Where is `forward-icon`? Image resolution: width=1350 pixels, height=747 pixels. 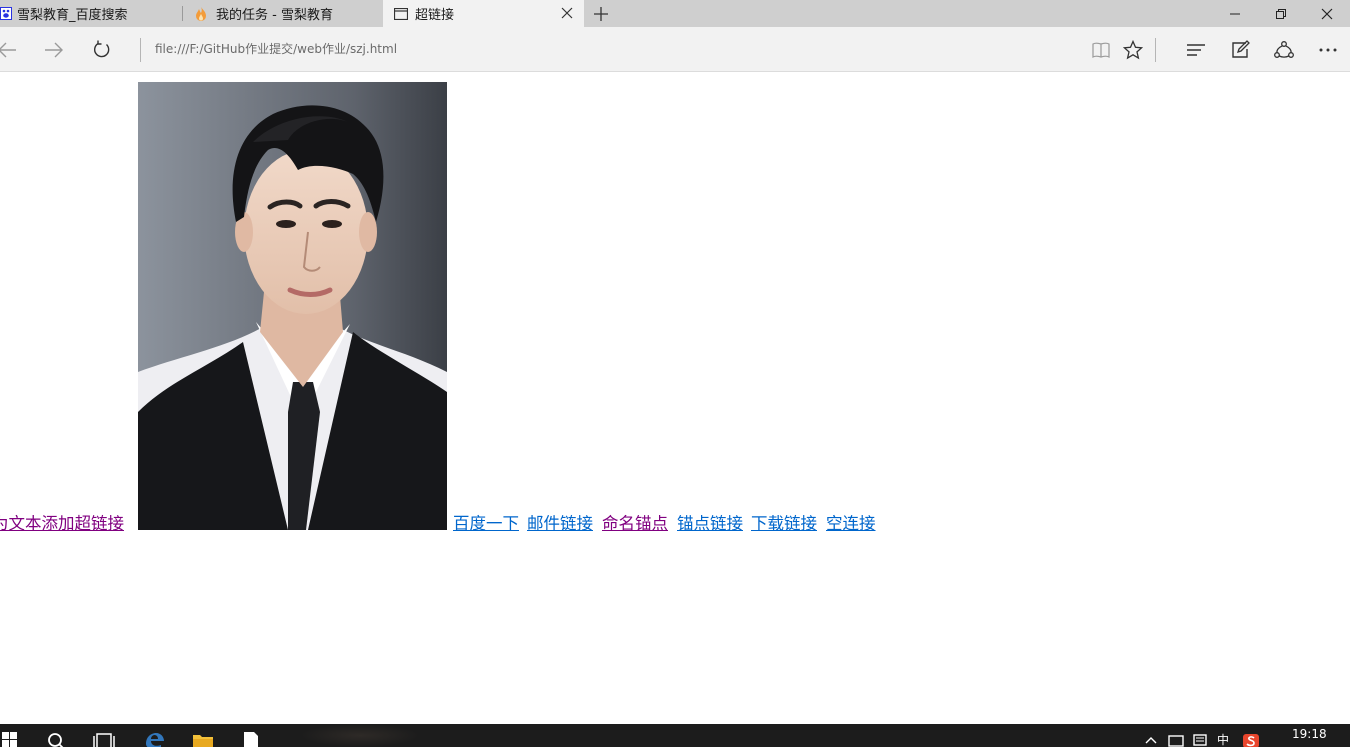
forward-icon is located at coordinates (54, 50).